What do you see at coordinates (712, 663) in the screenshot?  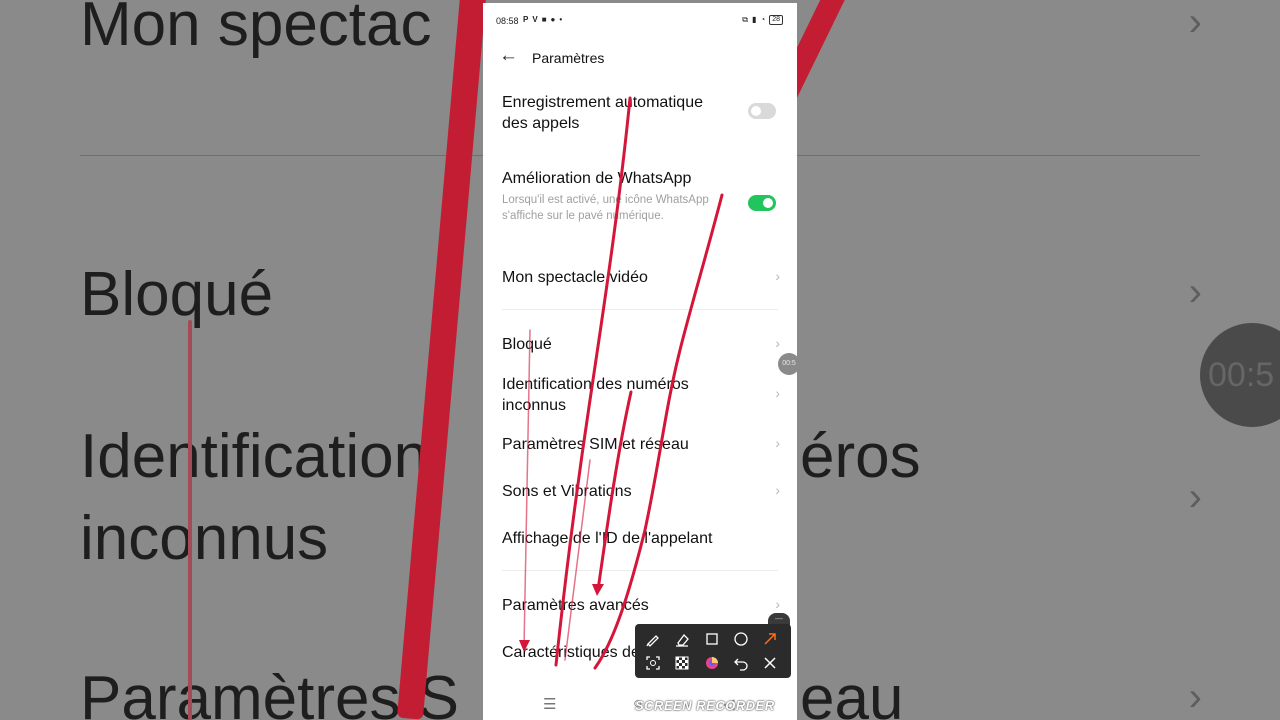 I see `color-icon` at bounding box center [712, 663].